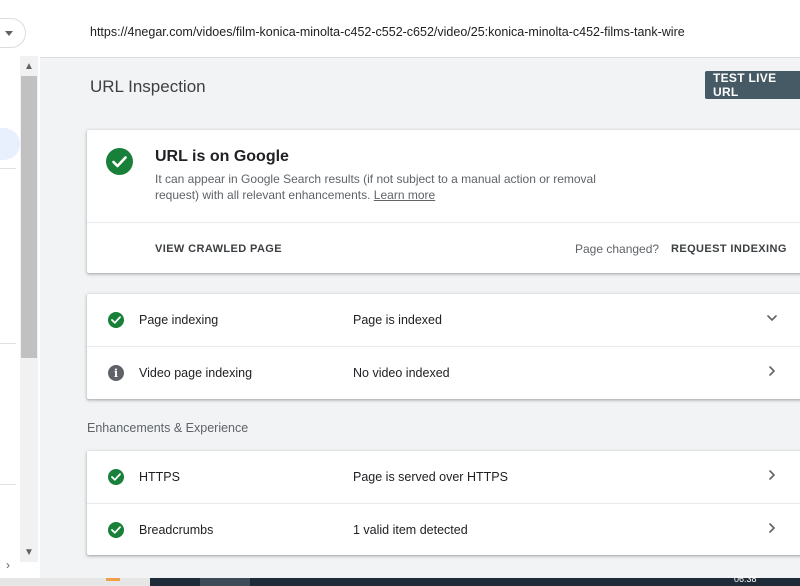 Image resolution: width=800 pixels, height=586 pixels. I want to click on expand-arrow-icon: ›, so click(8, 565).